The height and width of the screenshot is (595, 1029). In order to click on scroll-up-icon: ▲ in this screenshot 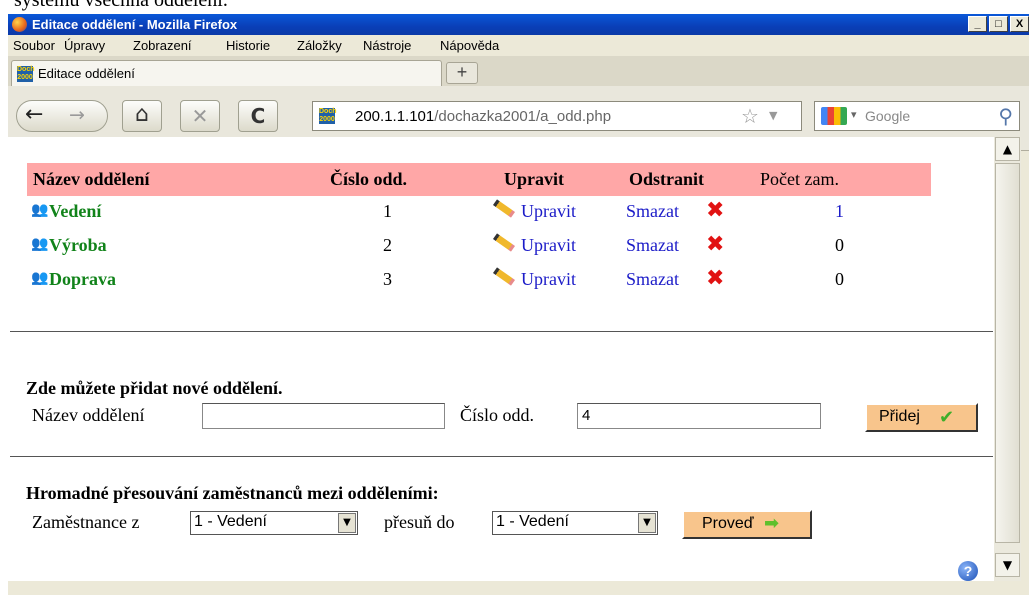, I will do `click(1007, 149)`.